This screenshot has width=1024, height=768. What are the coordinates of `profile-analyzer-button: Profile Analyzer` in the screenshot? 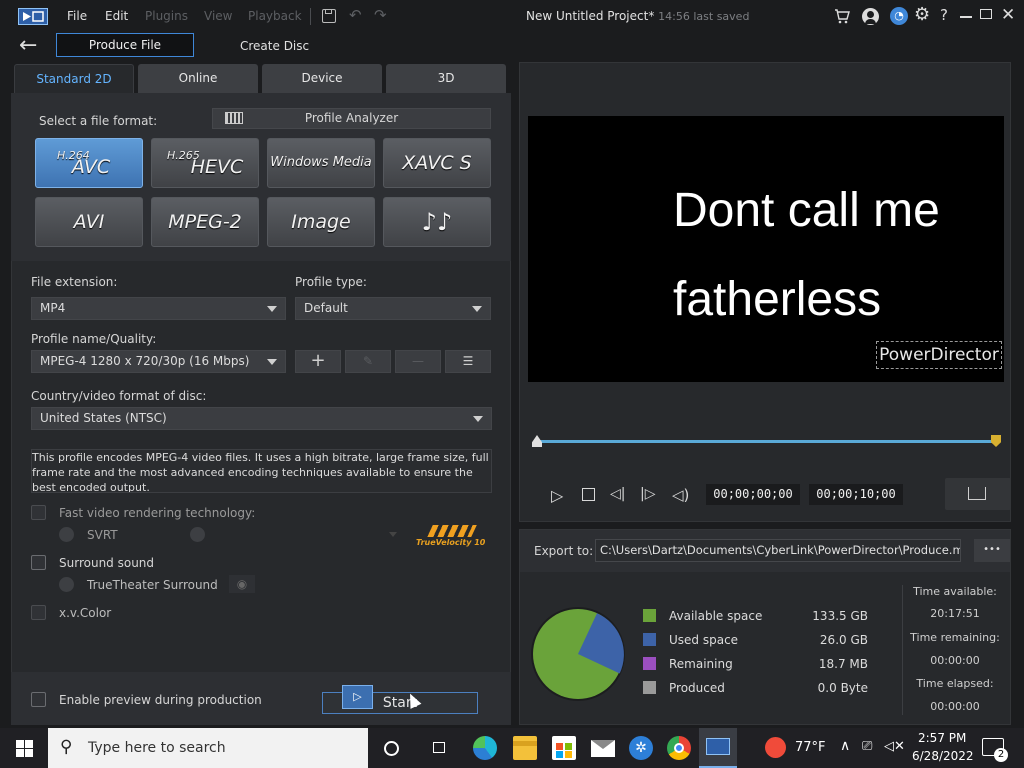 It's located at (351, 118).